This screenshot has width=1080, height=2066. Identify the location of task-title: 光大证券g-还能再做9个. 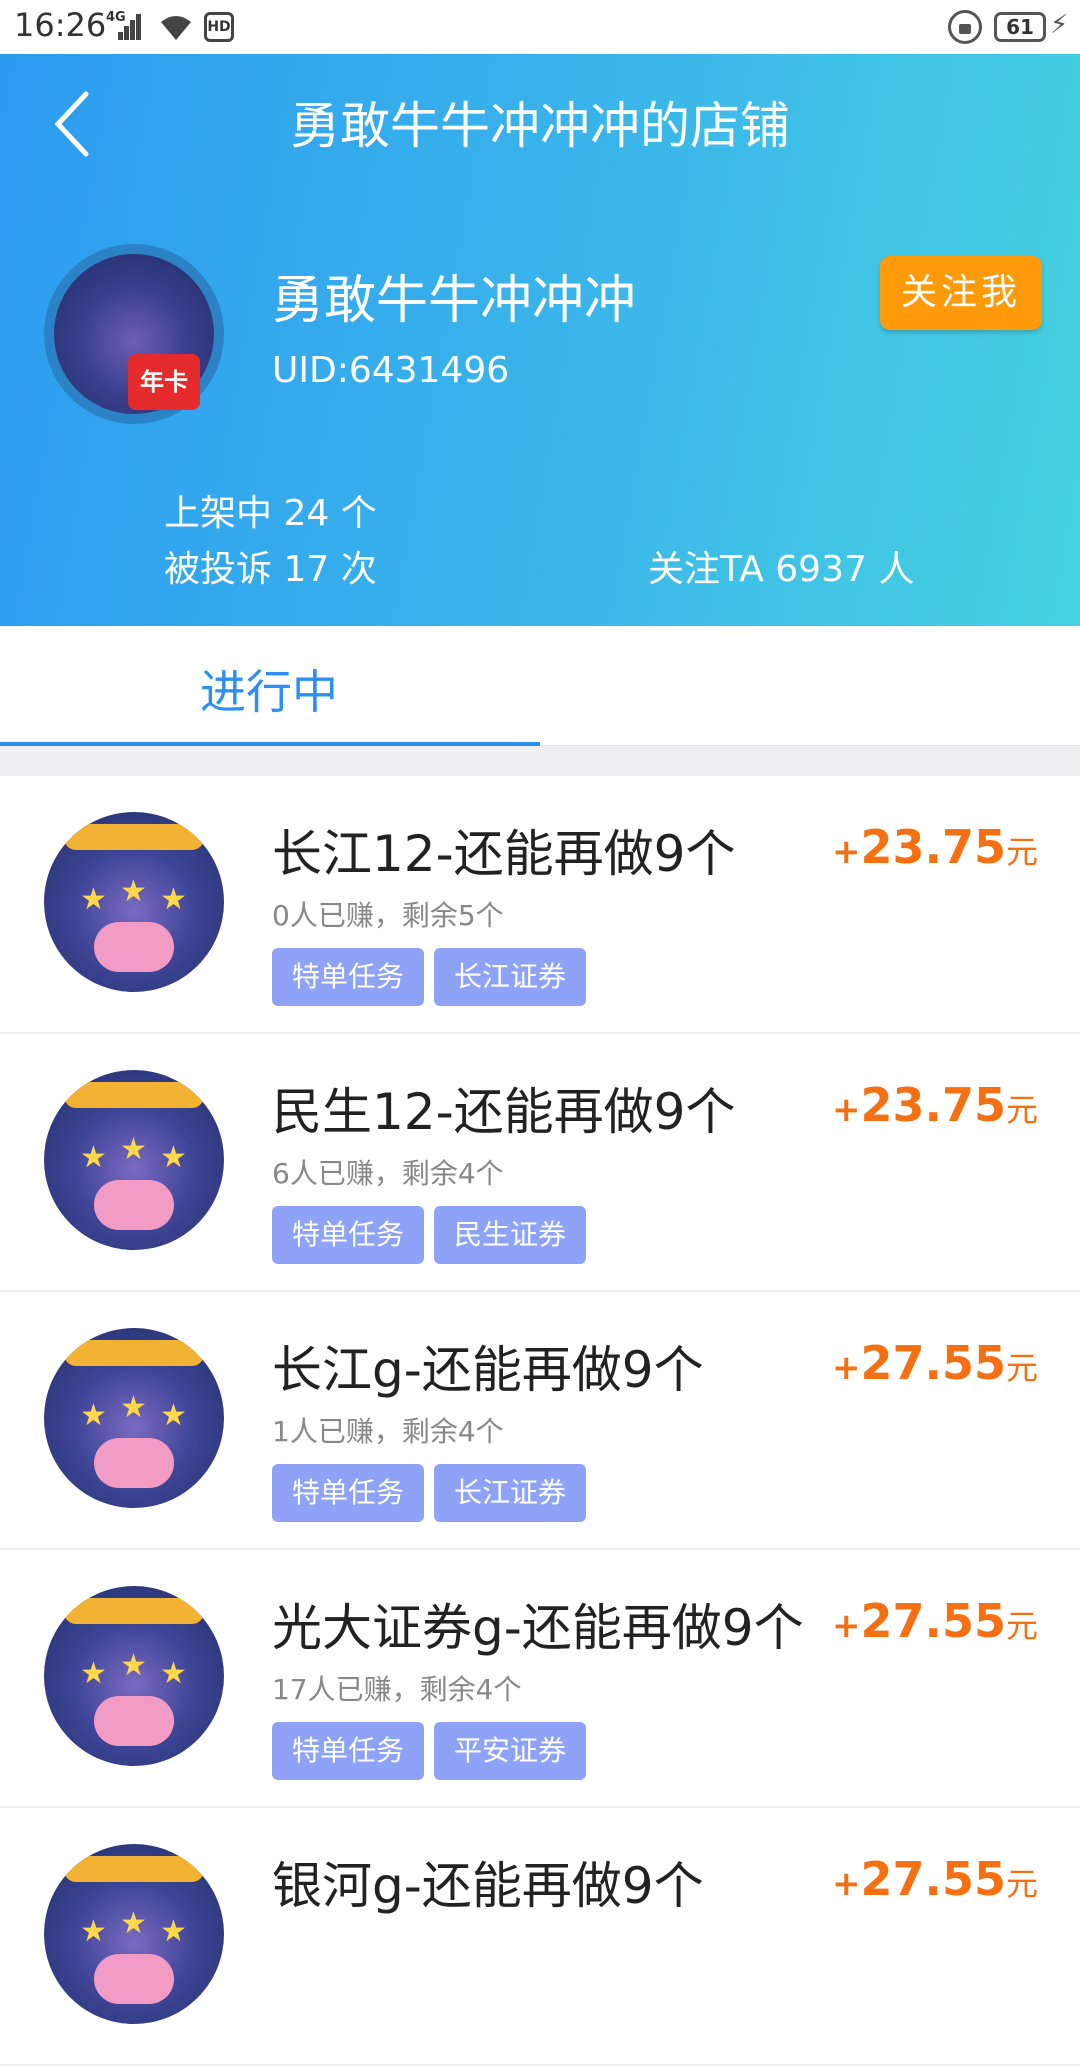
(538, 1628).